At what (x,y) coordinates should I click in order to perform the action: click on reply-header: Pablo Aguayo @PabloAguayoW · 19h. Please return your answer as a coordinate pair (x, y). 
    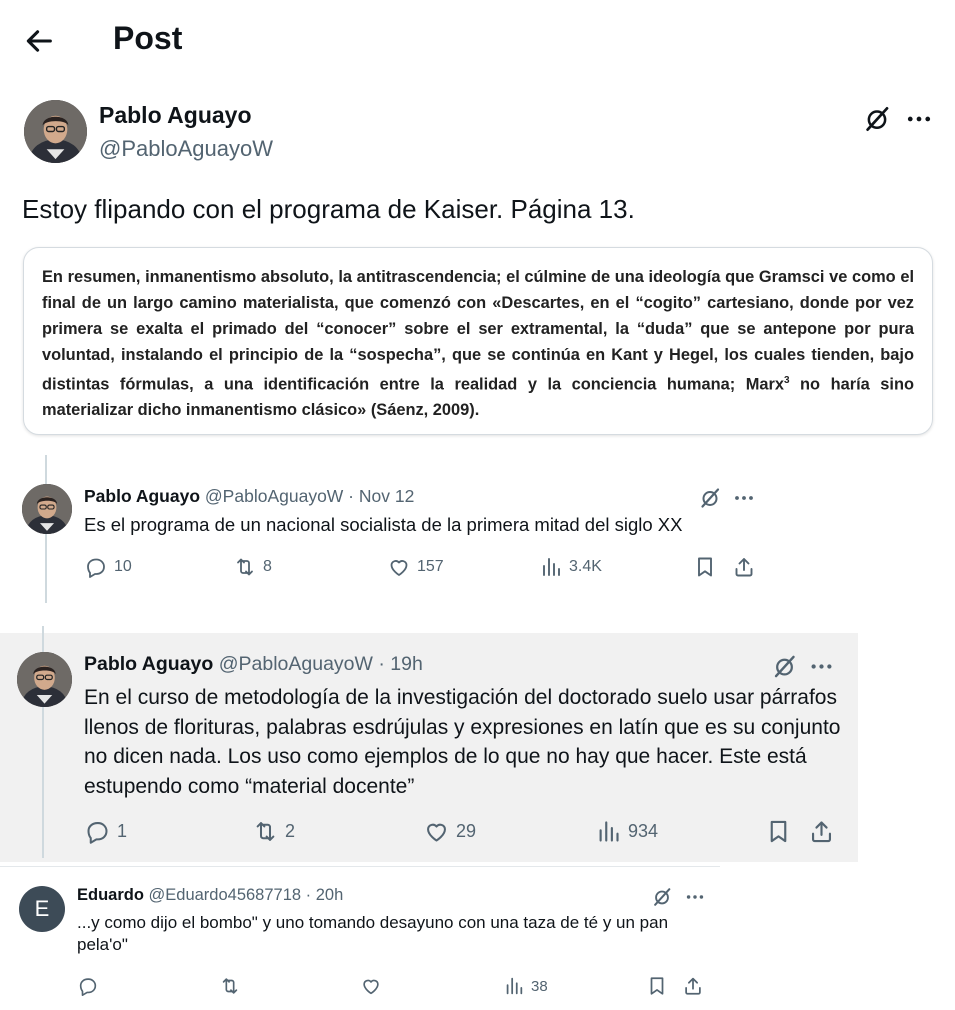
    Looking at the image, I should click on (253, 664).